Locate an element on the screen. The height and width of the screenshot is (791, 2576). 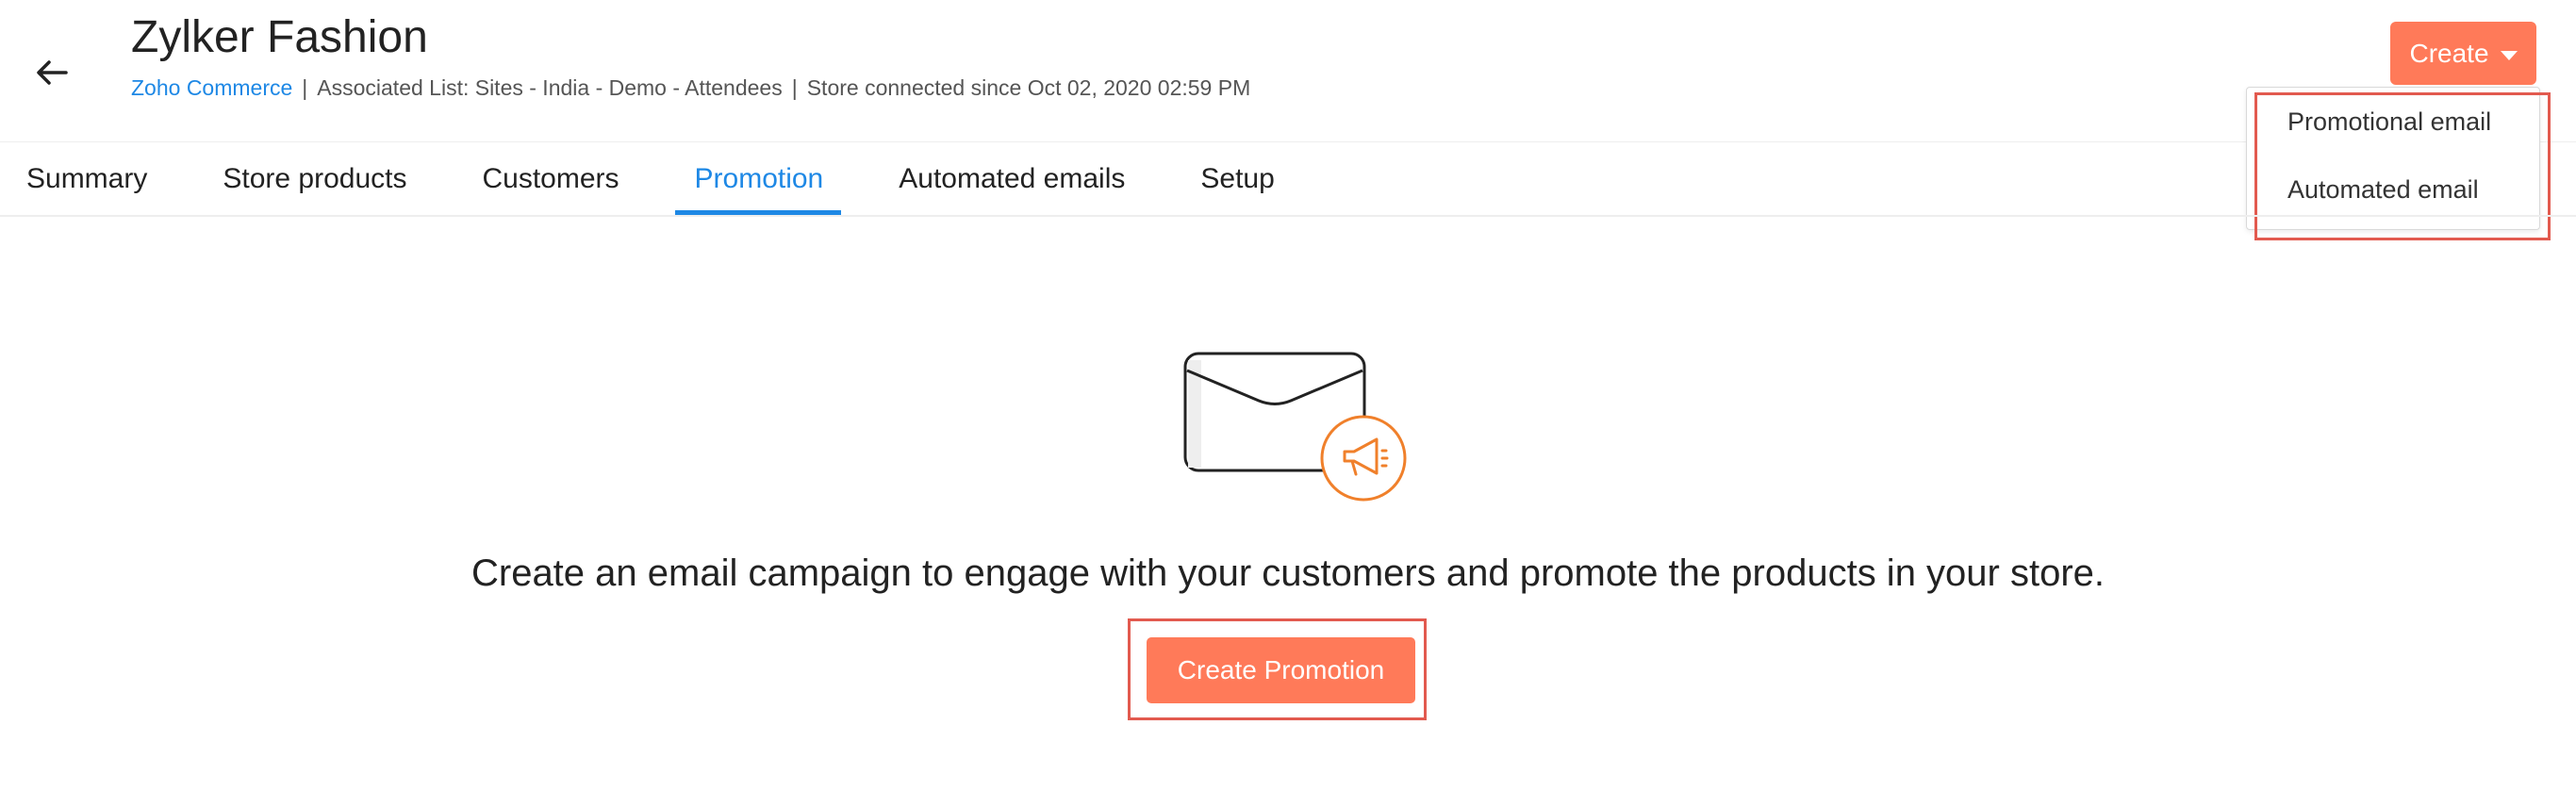
tab-automated-emails: Automated emails is located at coordinates (1012, 179).